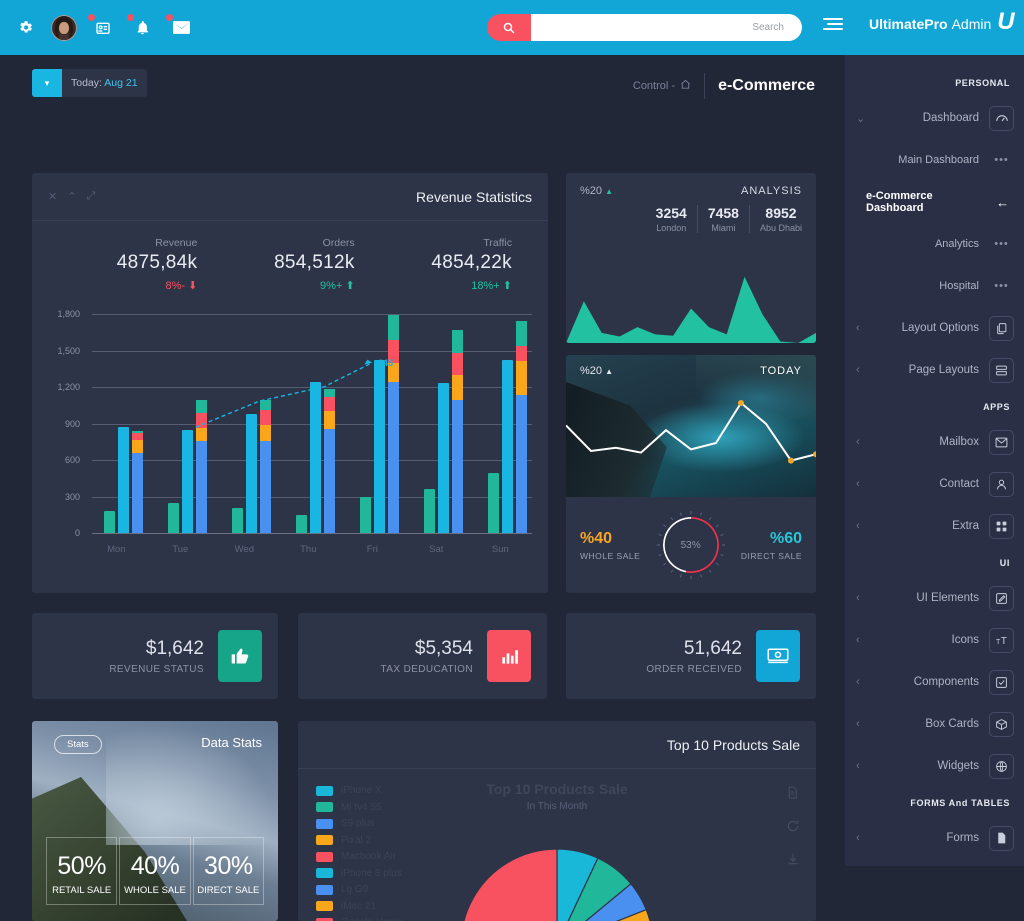  What do you see at coordinates (934, 484) in the screenshot?
I see `sidebar-item-contact: ‹Contact` at bounding box center [934, 484].